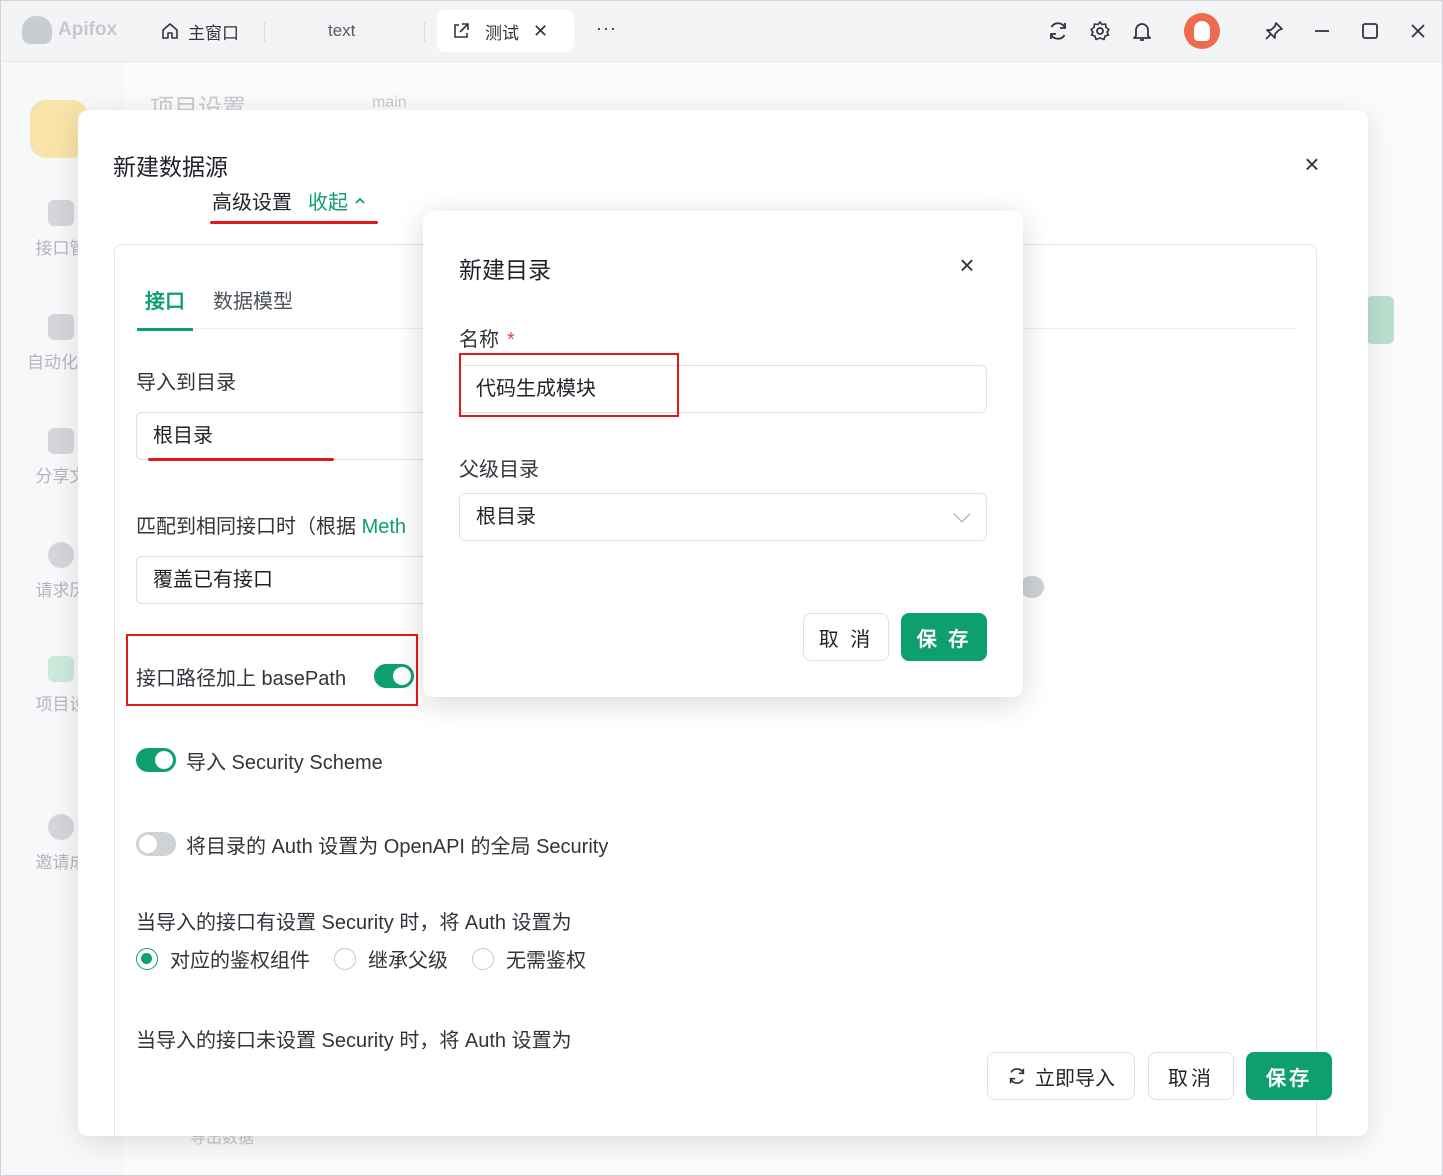  What do you see at coordinates (606, 28) in the screenshot?
I see `more-tabs-button: ···` at bounding box center [606, 28].